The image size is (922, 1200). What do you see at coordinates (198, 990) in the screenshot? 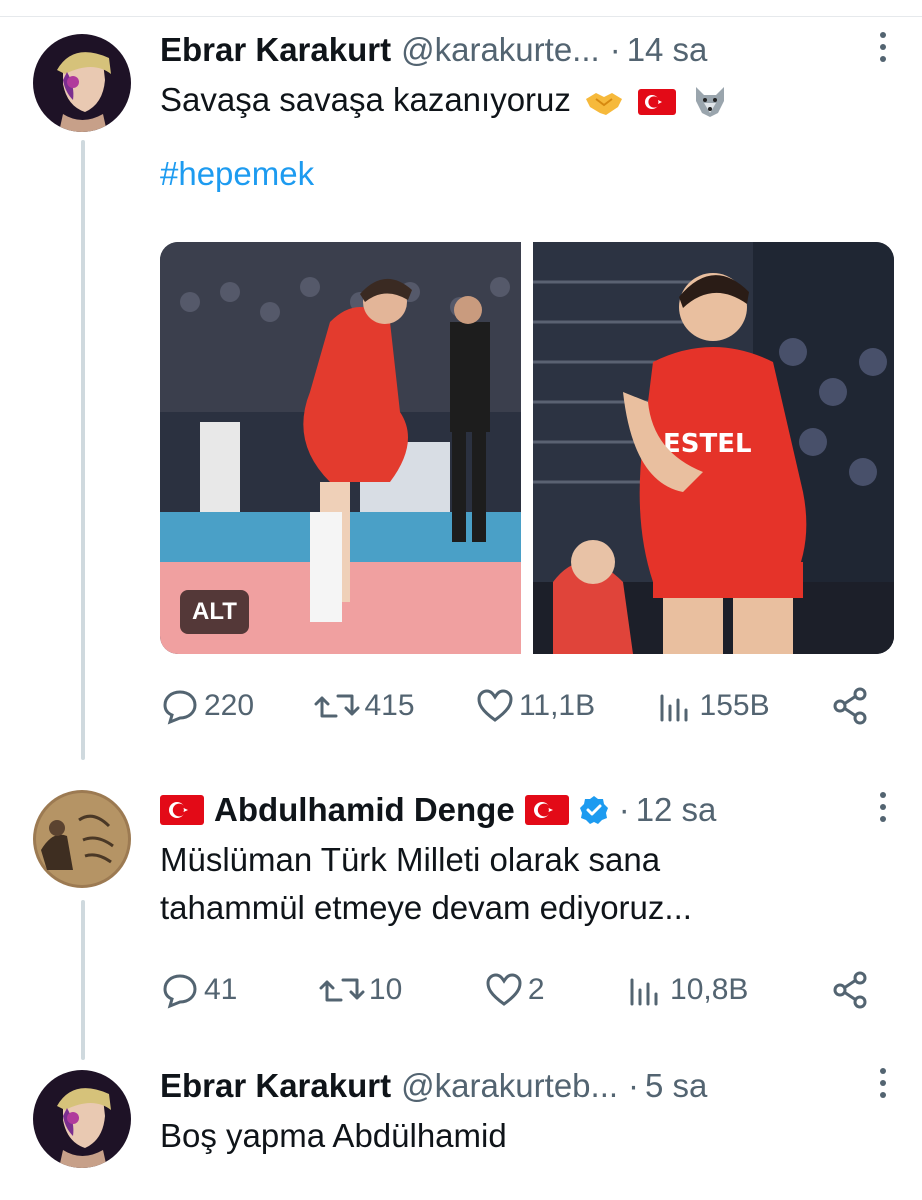
I see `reply-button: 41` at bounding box center [198, 990].